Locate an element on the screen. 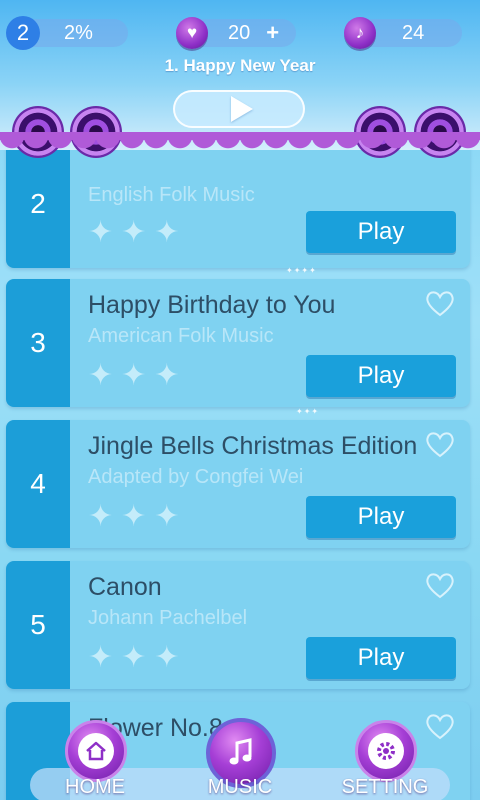 Image resolution: width=480 pixels, height=800 pixels. level-progress-pill: 2 2% is located at coordinates (67, 33).